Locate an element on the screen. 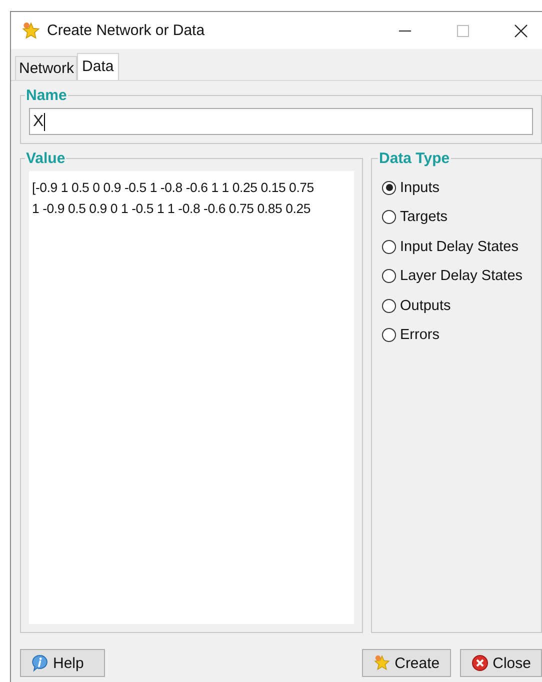  group-title: Value is located at coordinates (45, 158).